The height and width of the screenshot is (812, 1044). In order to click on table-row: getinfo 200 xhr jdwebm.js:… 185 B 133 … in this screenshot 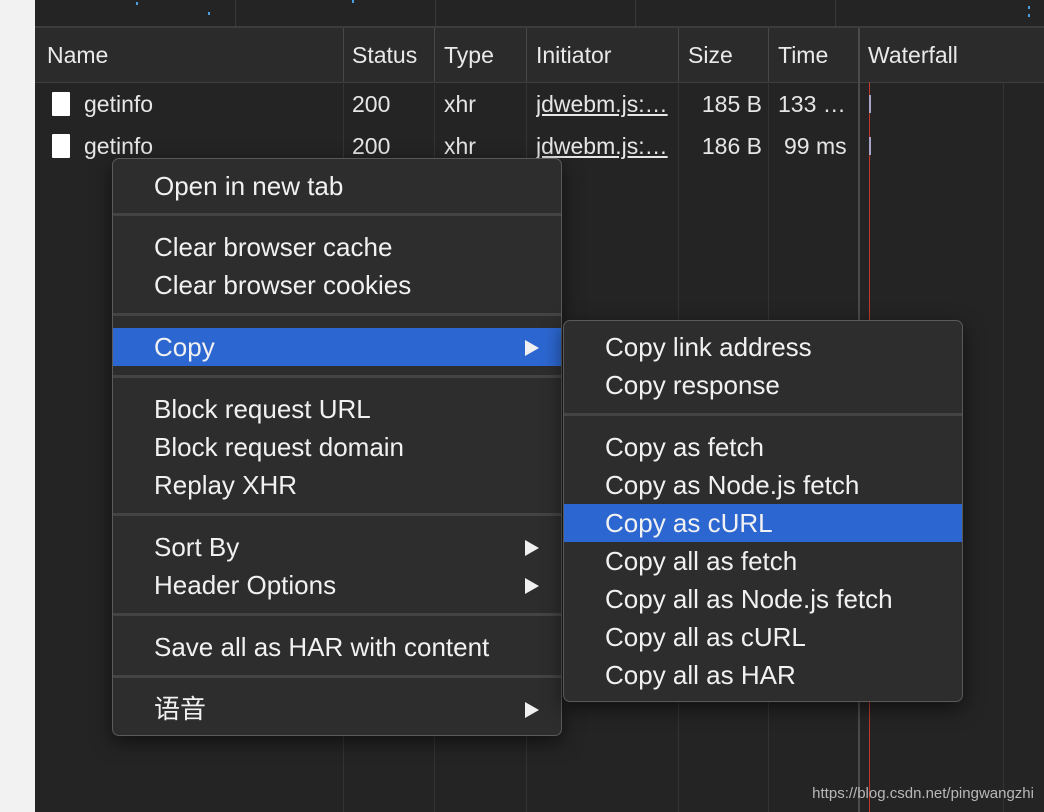, I will do `click(539, 104)`.